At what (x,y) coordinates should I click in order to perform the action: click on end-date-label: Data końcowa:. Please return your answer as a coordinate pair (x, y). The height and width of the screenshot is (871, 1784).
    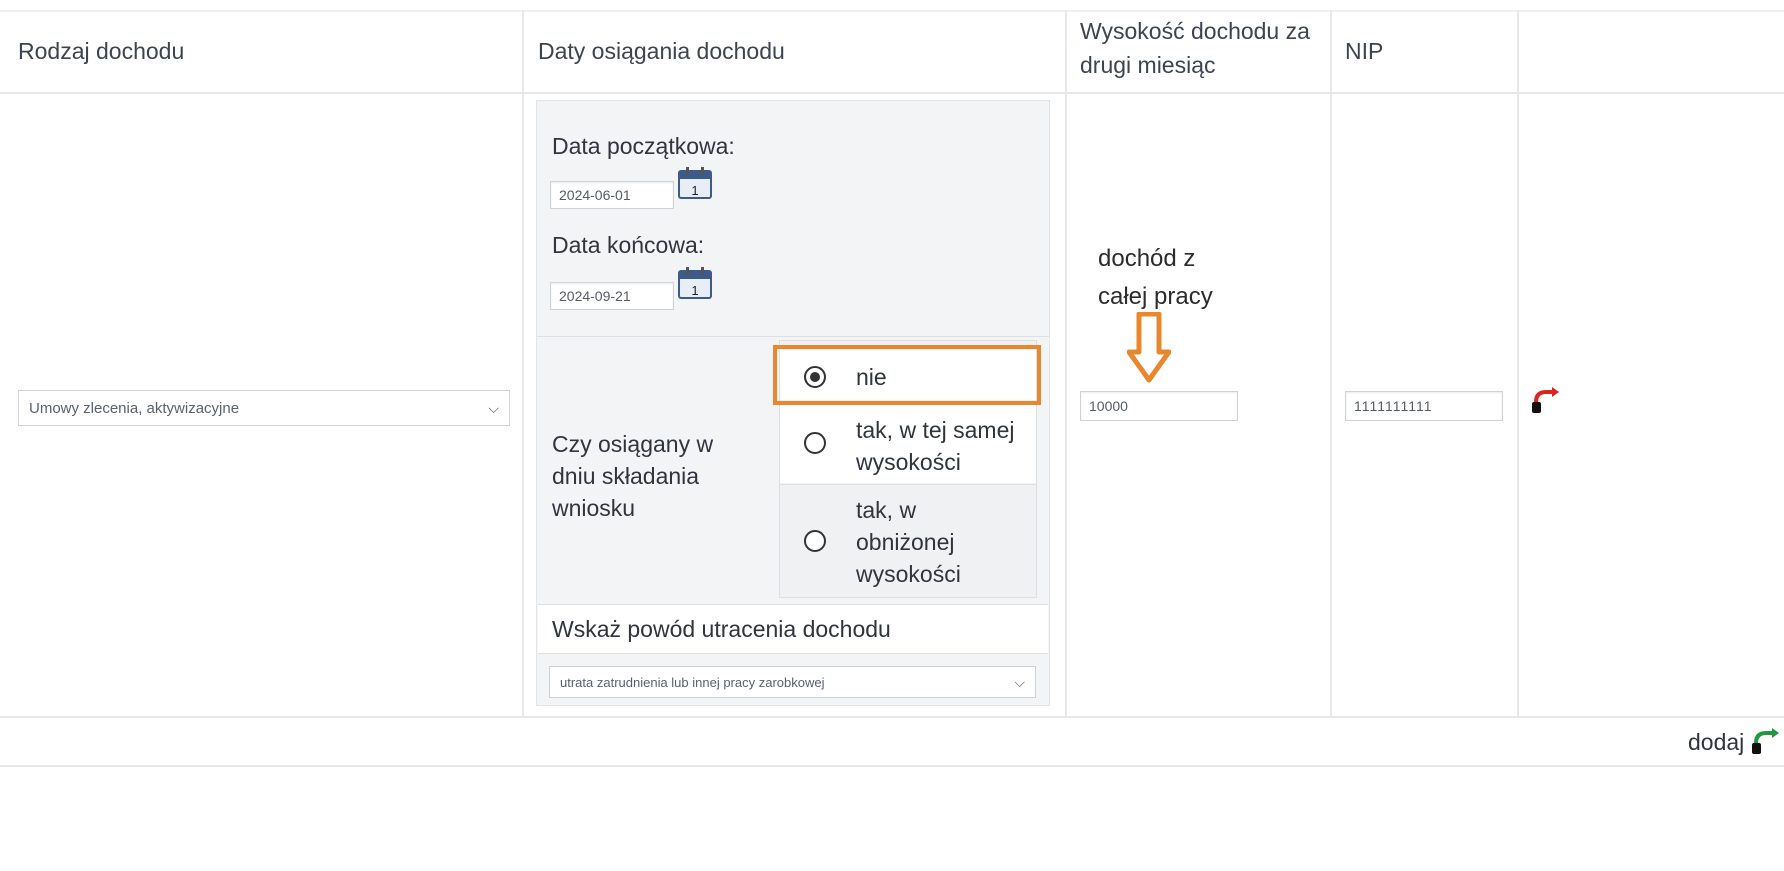
    Looking at the image, I should click on (628, 245).